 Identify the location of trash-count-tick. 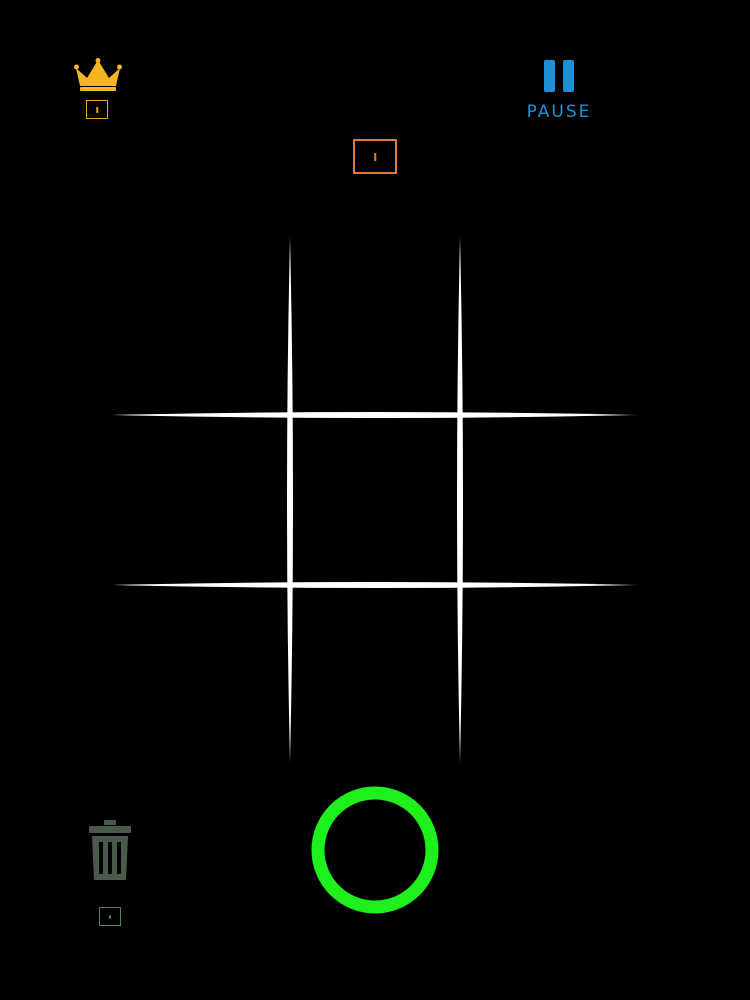
(110, 916).